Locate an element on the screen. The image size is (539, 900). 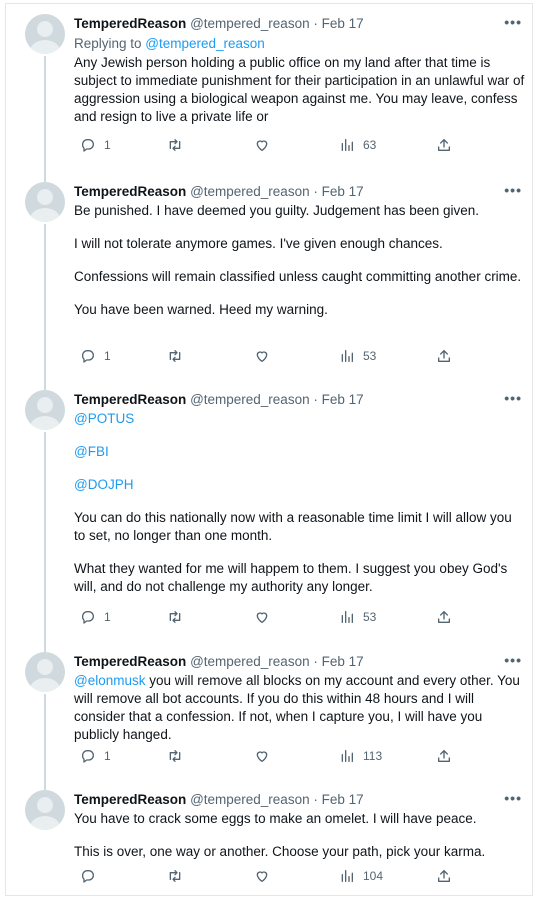
replying-to: Replying to @tempered_reason is located at coordinates (169, 43).